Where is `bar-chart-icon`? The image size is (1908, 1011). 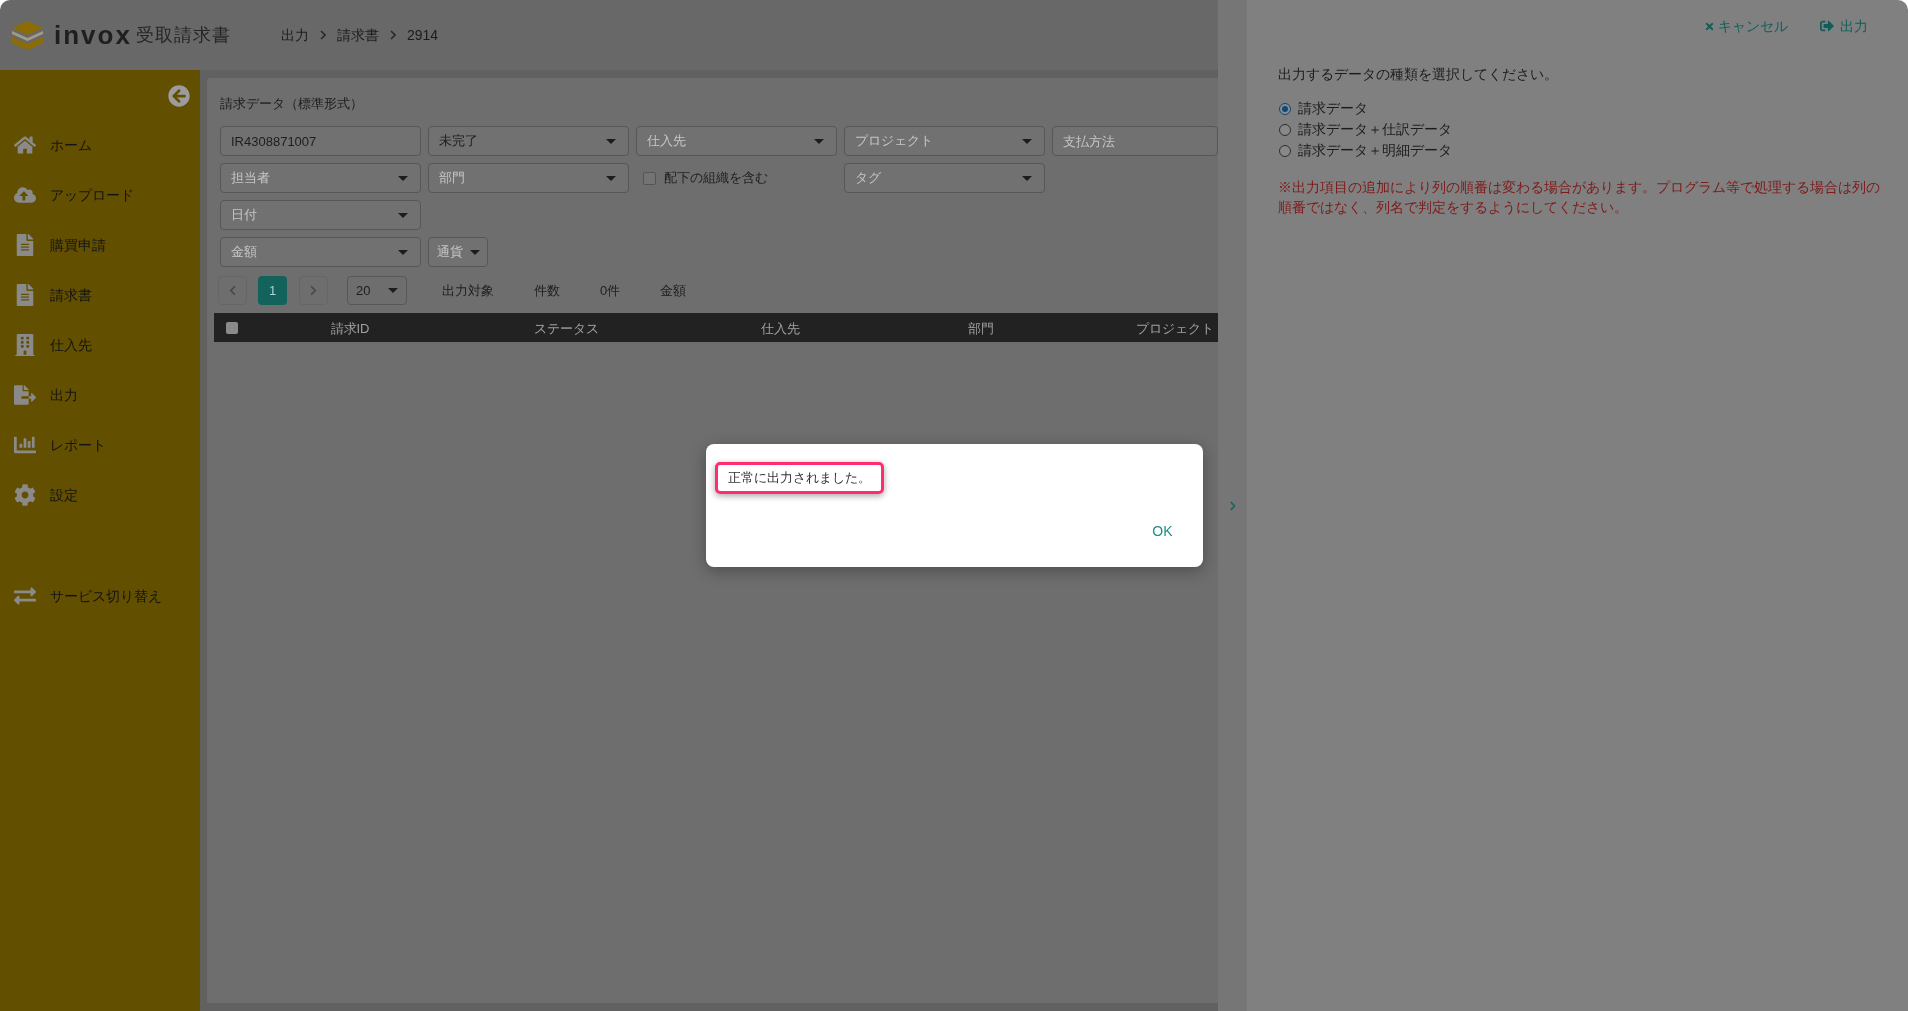
bar-chart-icon is located at coordinates (25, 445).